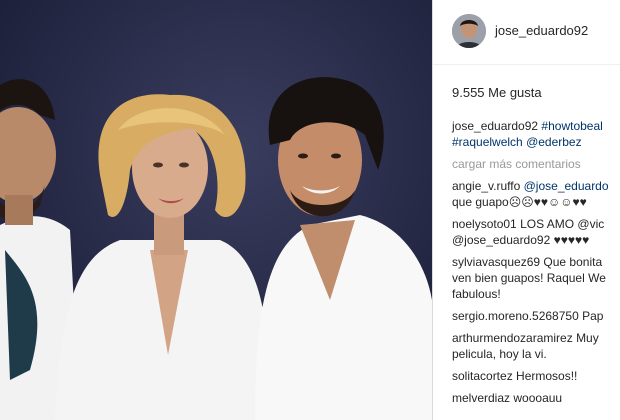 This screenshot has width=620, height=420. I want to click on comment-text: LOS AMO @vic, so click(562, 224).